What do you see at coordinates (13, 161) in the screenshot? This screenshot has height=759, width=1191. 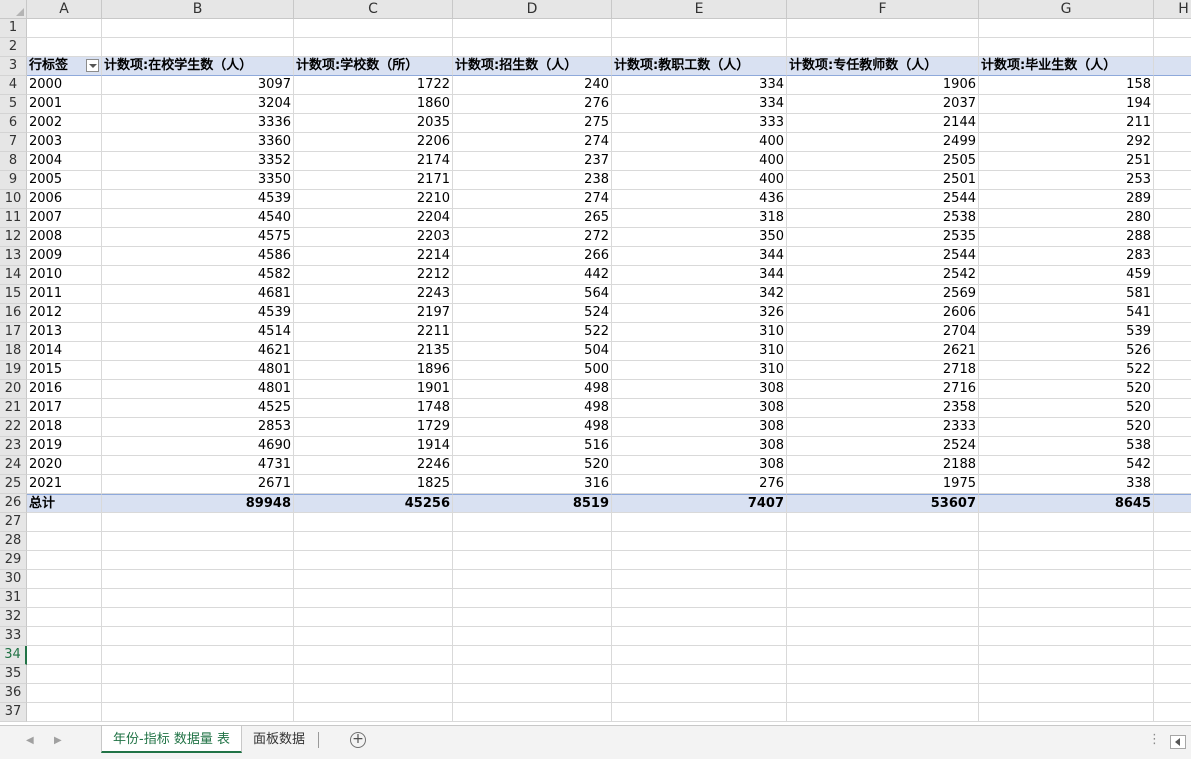 I see `row-header-8: 8` at bounding box center [13, 161].